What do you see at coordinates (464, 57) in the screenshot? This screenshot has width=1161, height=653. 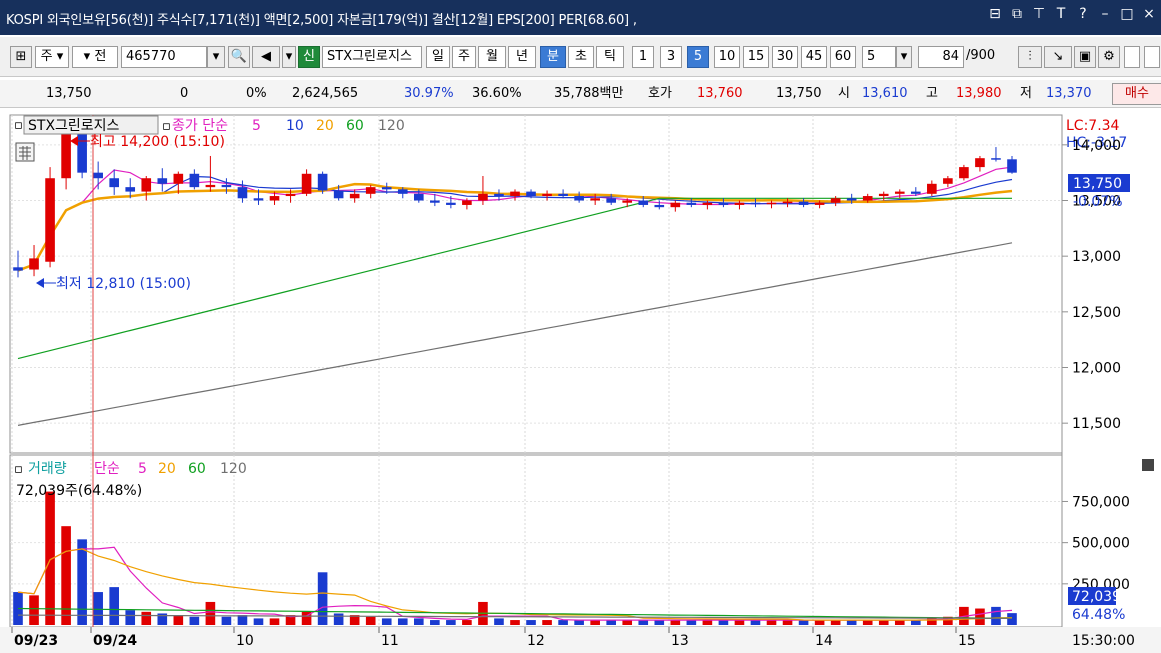 I see `tab-week: 주` at bounding box center [464, 57].